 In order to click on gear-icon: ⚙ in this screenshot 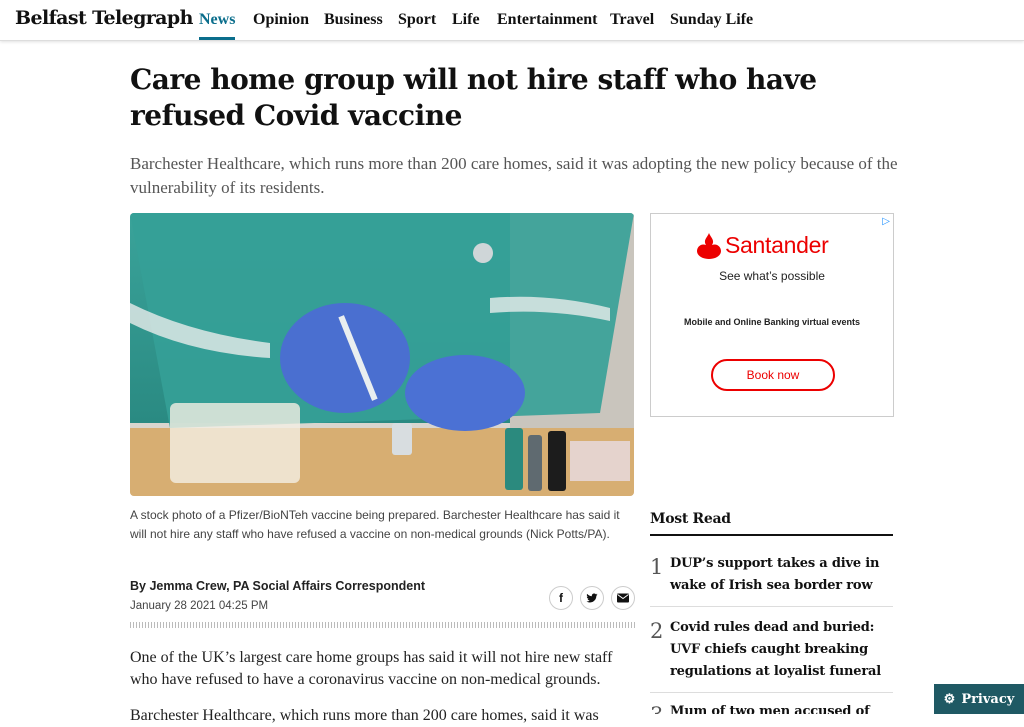, I will do `click(949, 699)`.